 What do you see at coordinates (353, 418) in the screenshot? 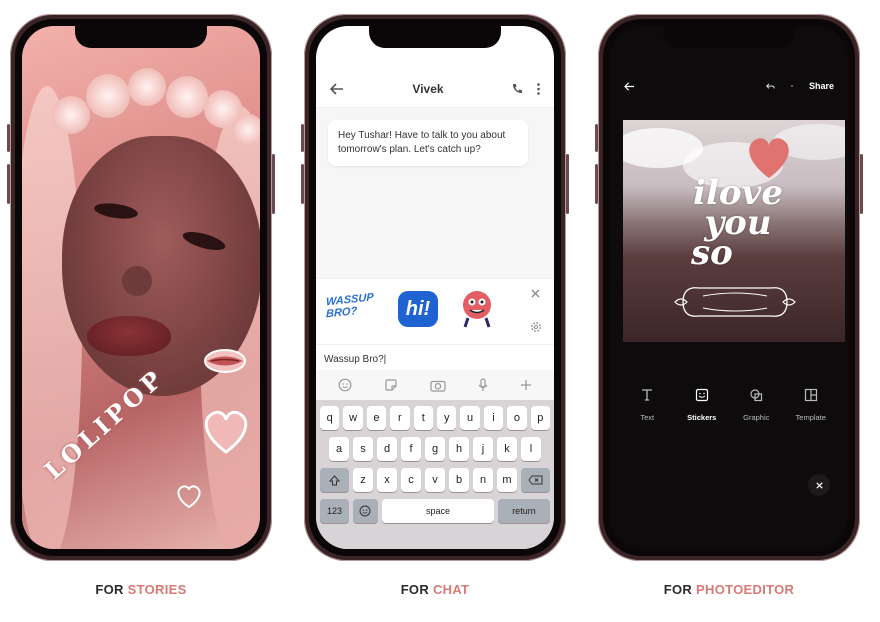
I see `key-w: w` at bounding box center [353, 418].